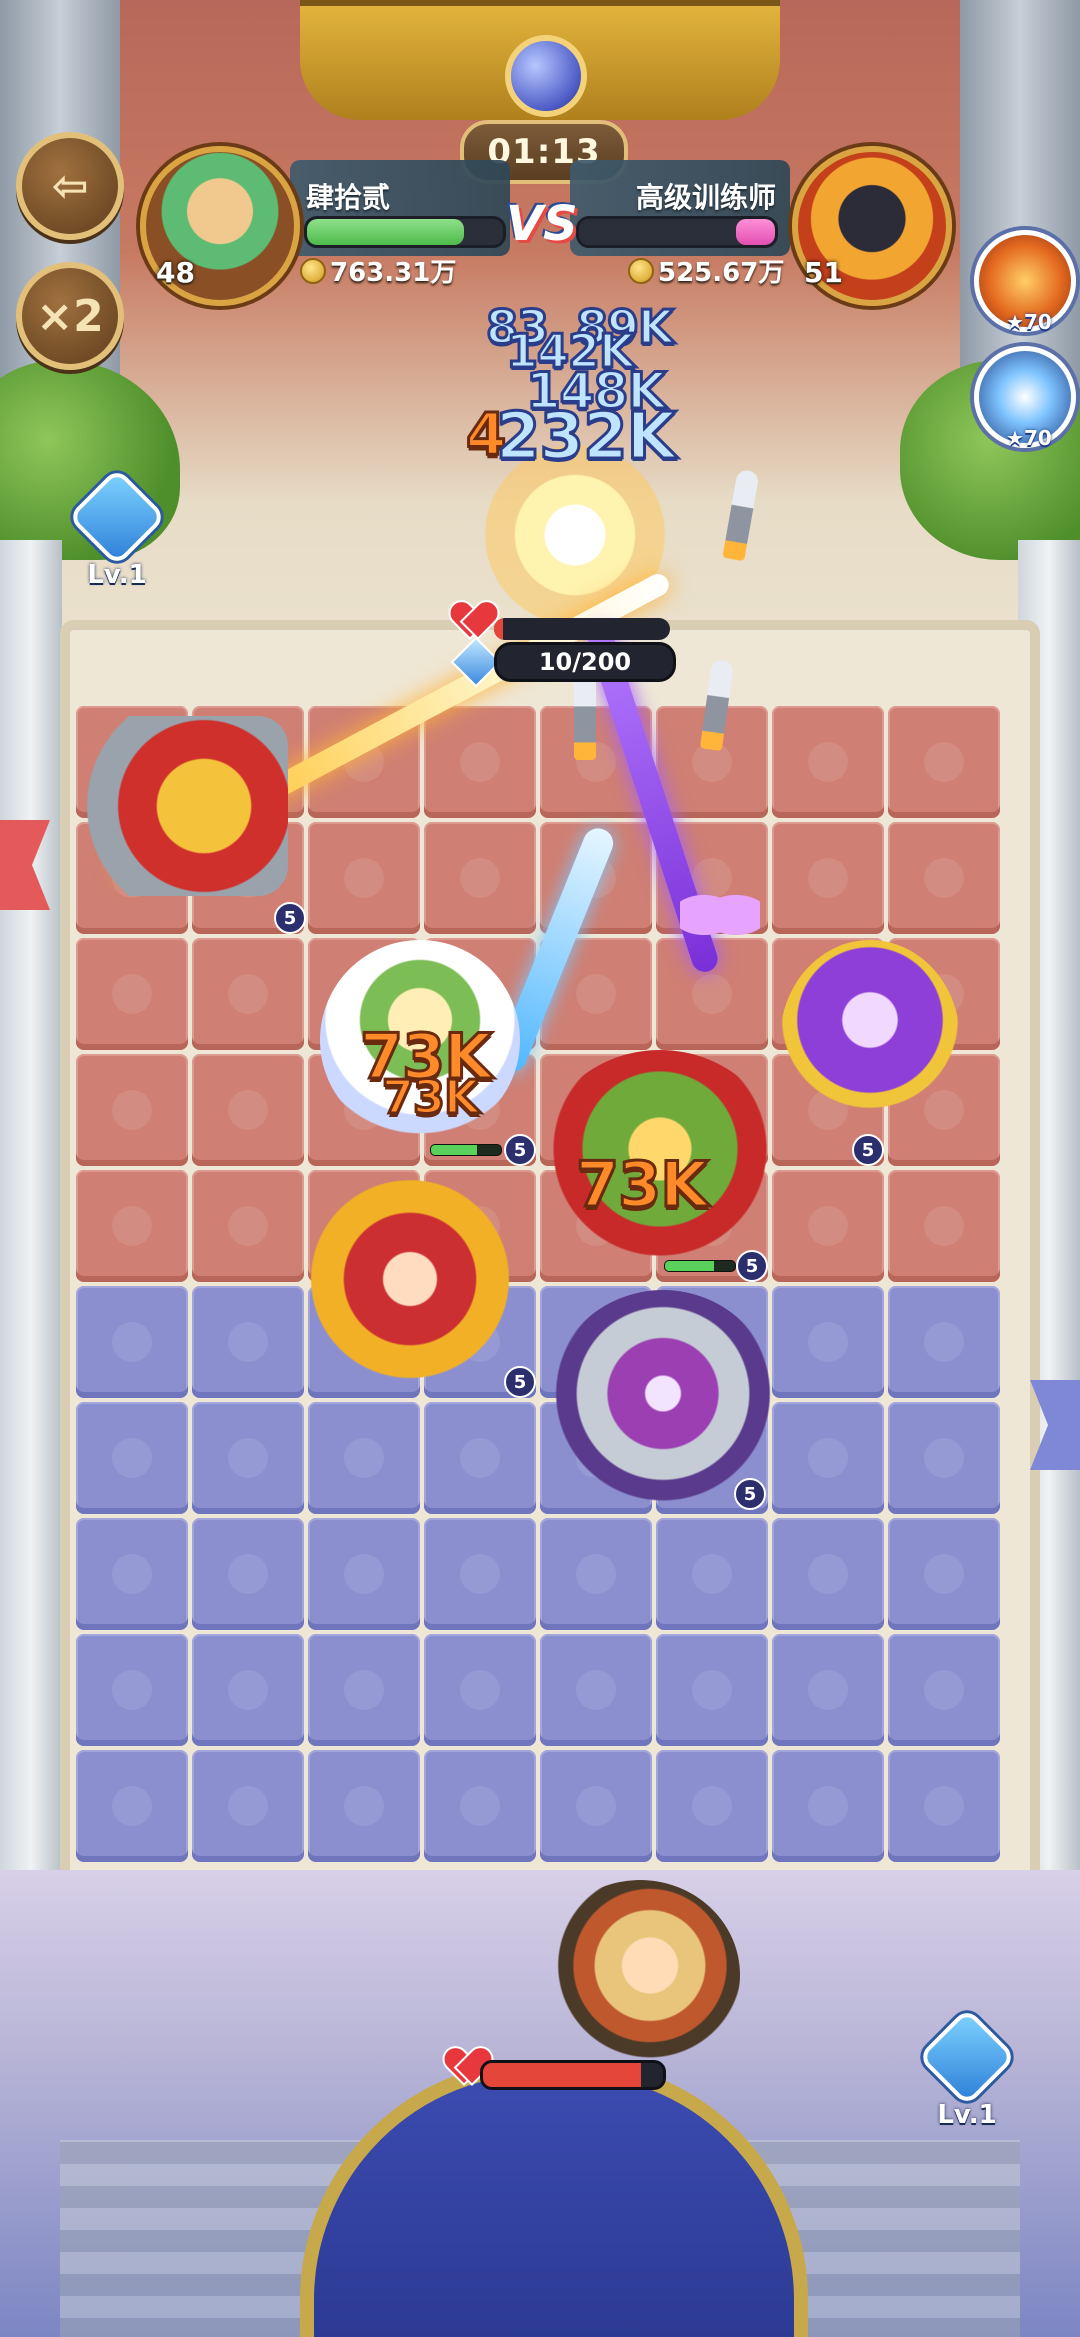 Image resolution: width=1080 pixels, height=2337 pixels. I want to click on damage-number: 232K, so click(585, 437).